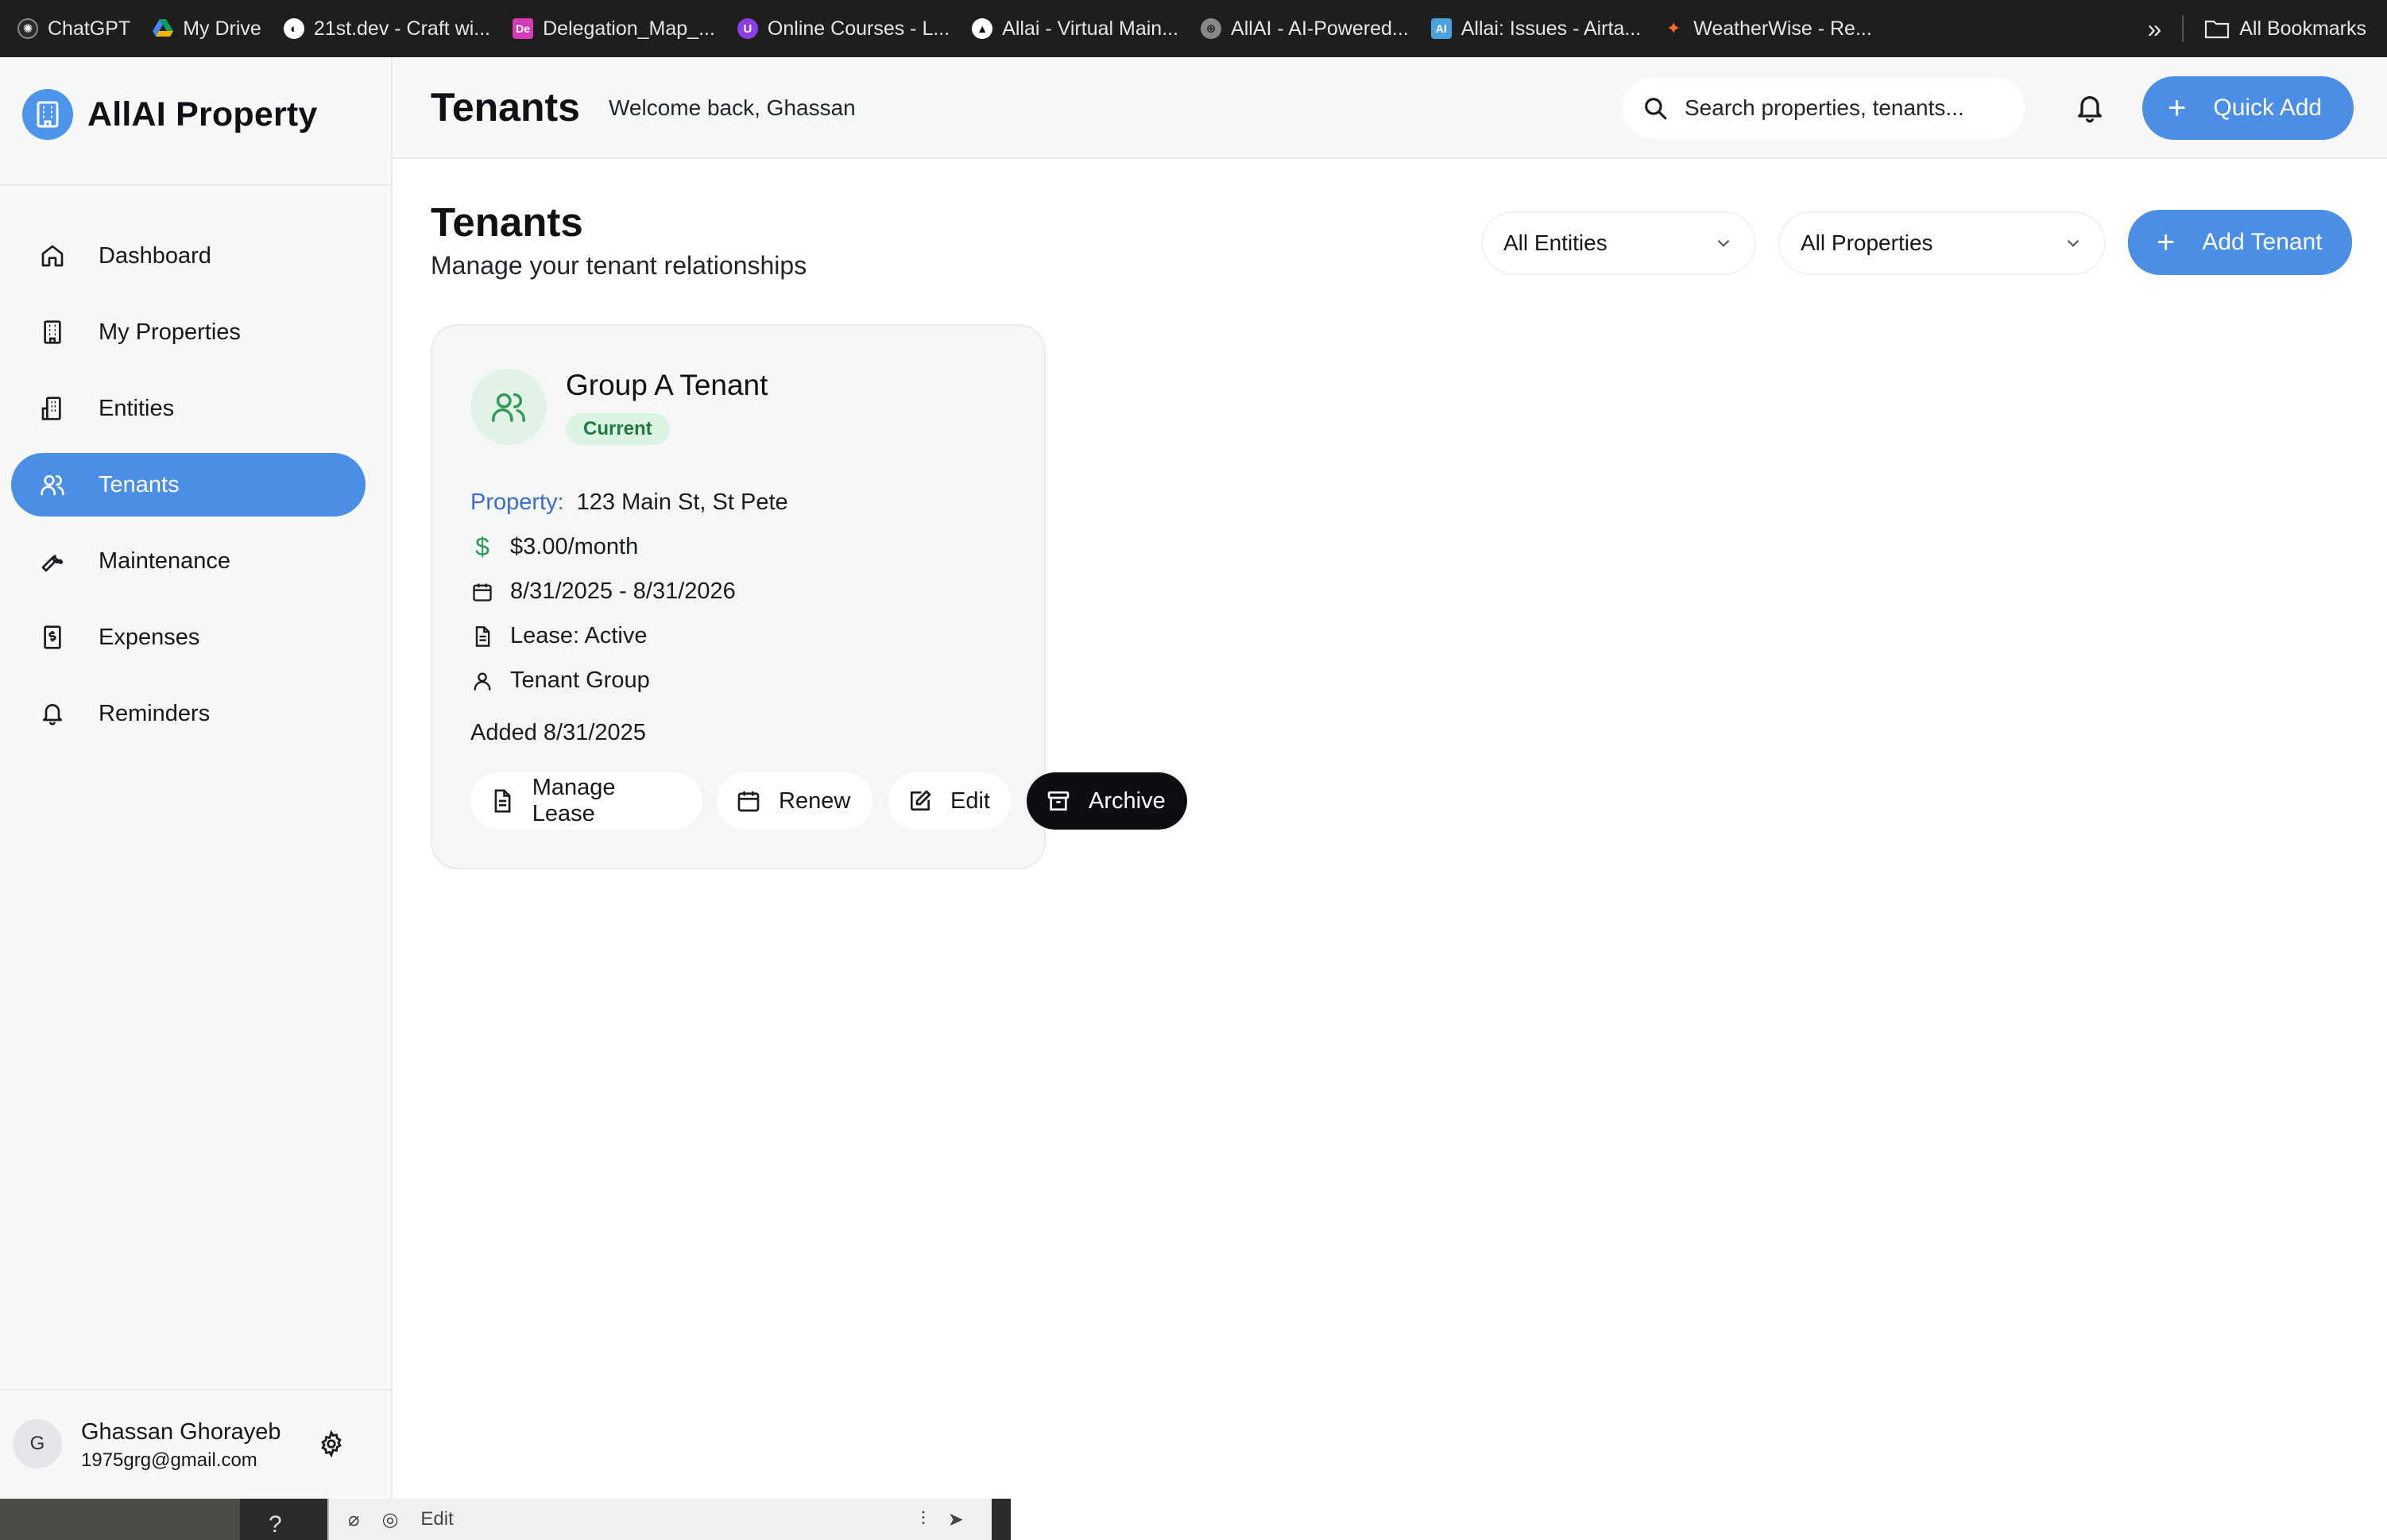 This screenshot has height=1540, width=2387. I want to click on avatar: G, so click(37, 1443).